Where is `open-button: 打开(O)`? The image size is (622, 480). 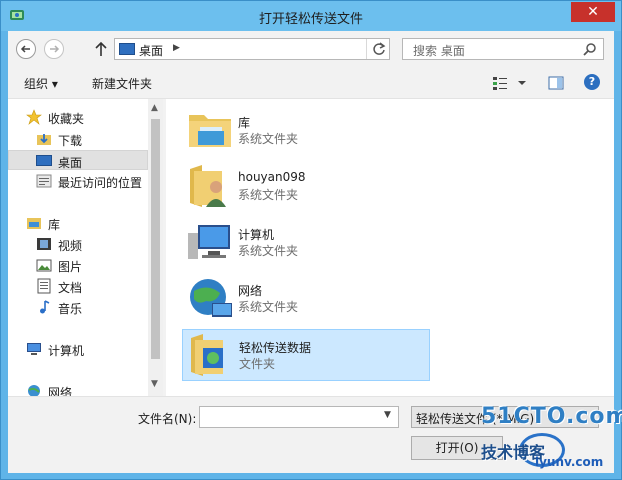
open-button: 打开(O) is located at coordinates (457, 448).